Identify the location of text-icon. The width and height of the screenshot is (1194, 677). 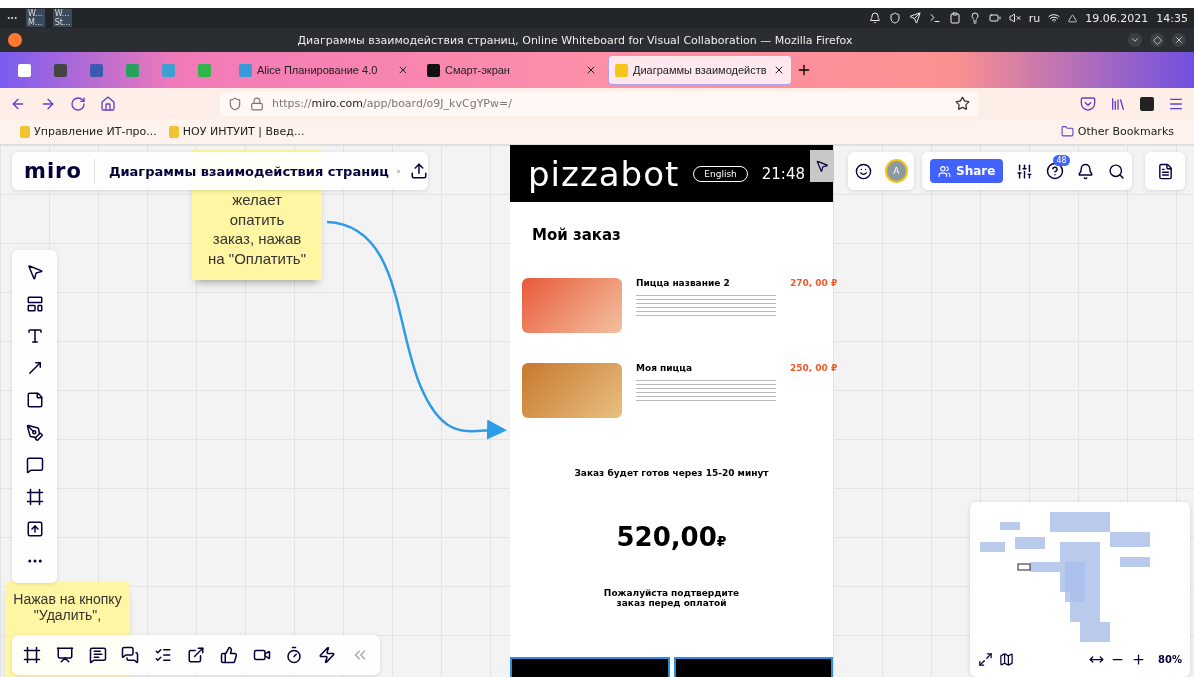
(34, 336).